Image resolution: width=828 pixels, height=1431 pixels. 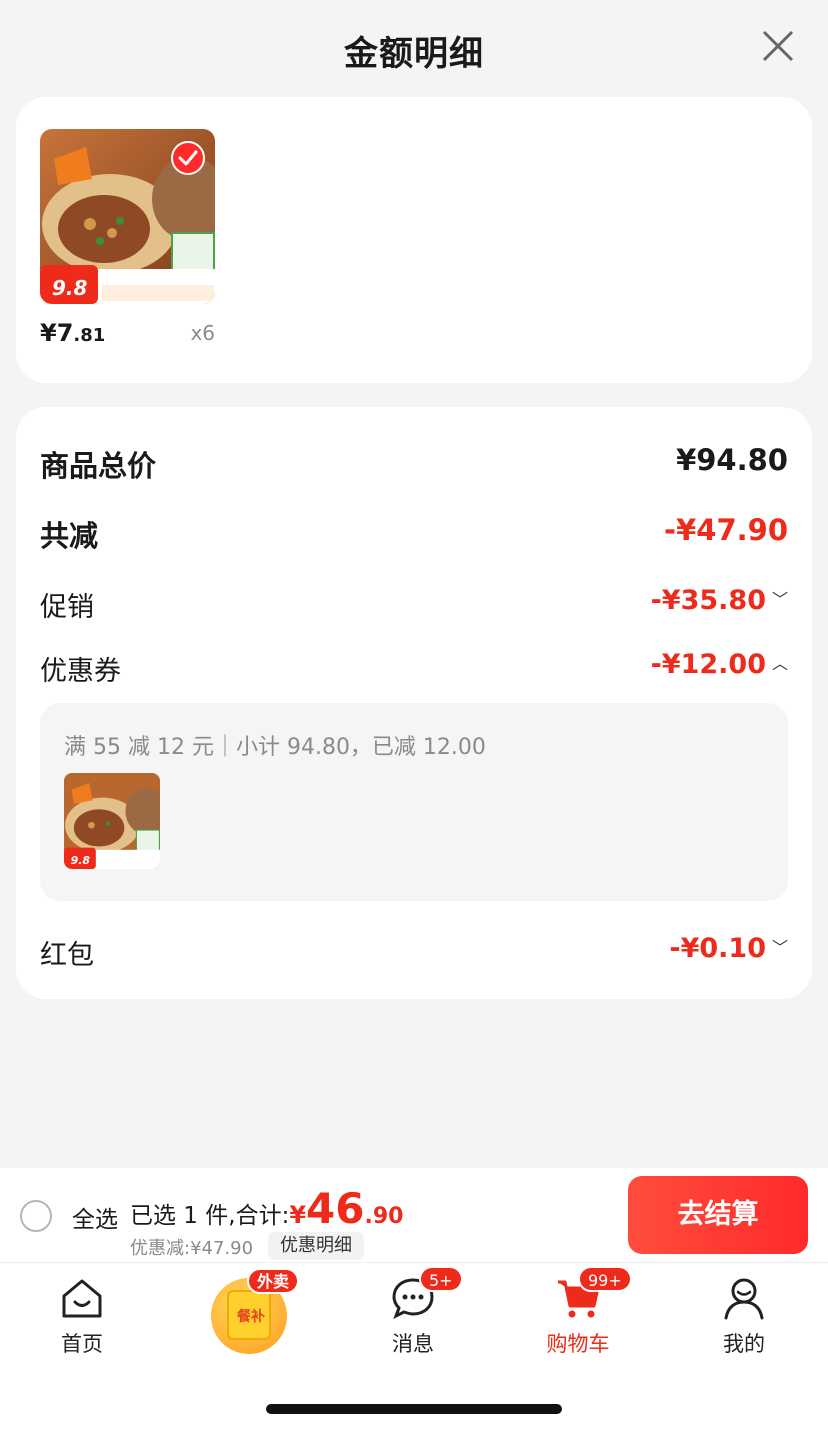 What do you see at coordinates (98, 466) in the screenshot?
I see `goods-total-label: 商品总价` at bounding box center [98, 466].